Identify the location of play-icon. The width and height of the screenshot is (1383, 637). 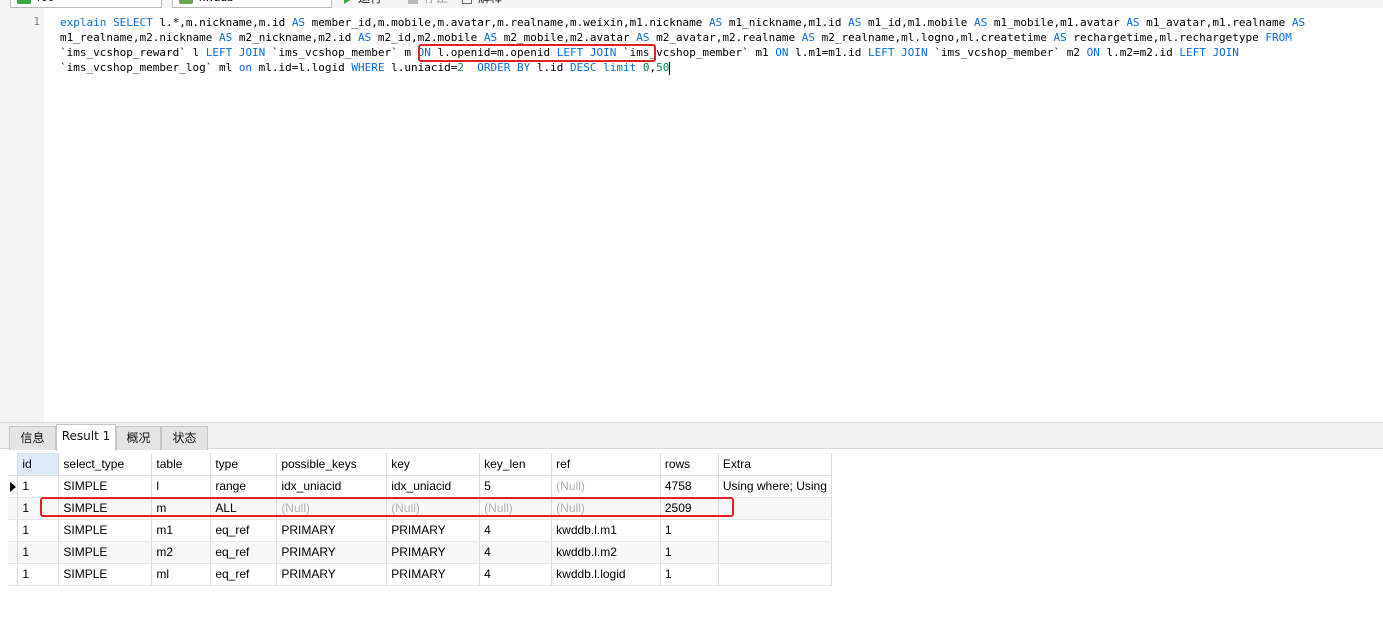
(348, 2).